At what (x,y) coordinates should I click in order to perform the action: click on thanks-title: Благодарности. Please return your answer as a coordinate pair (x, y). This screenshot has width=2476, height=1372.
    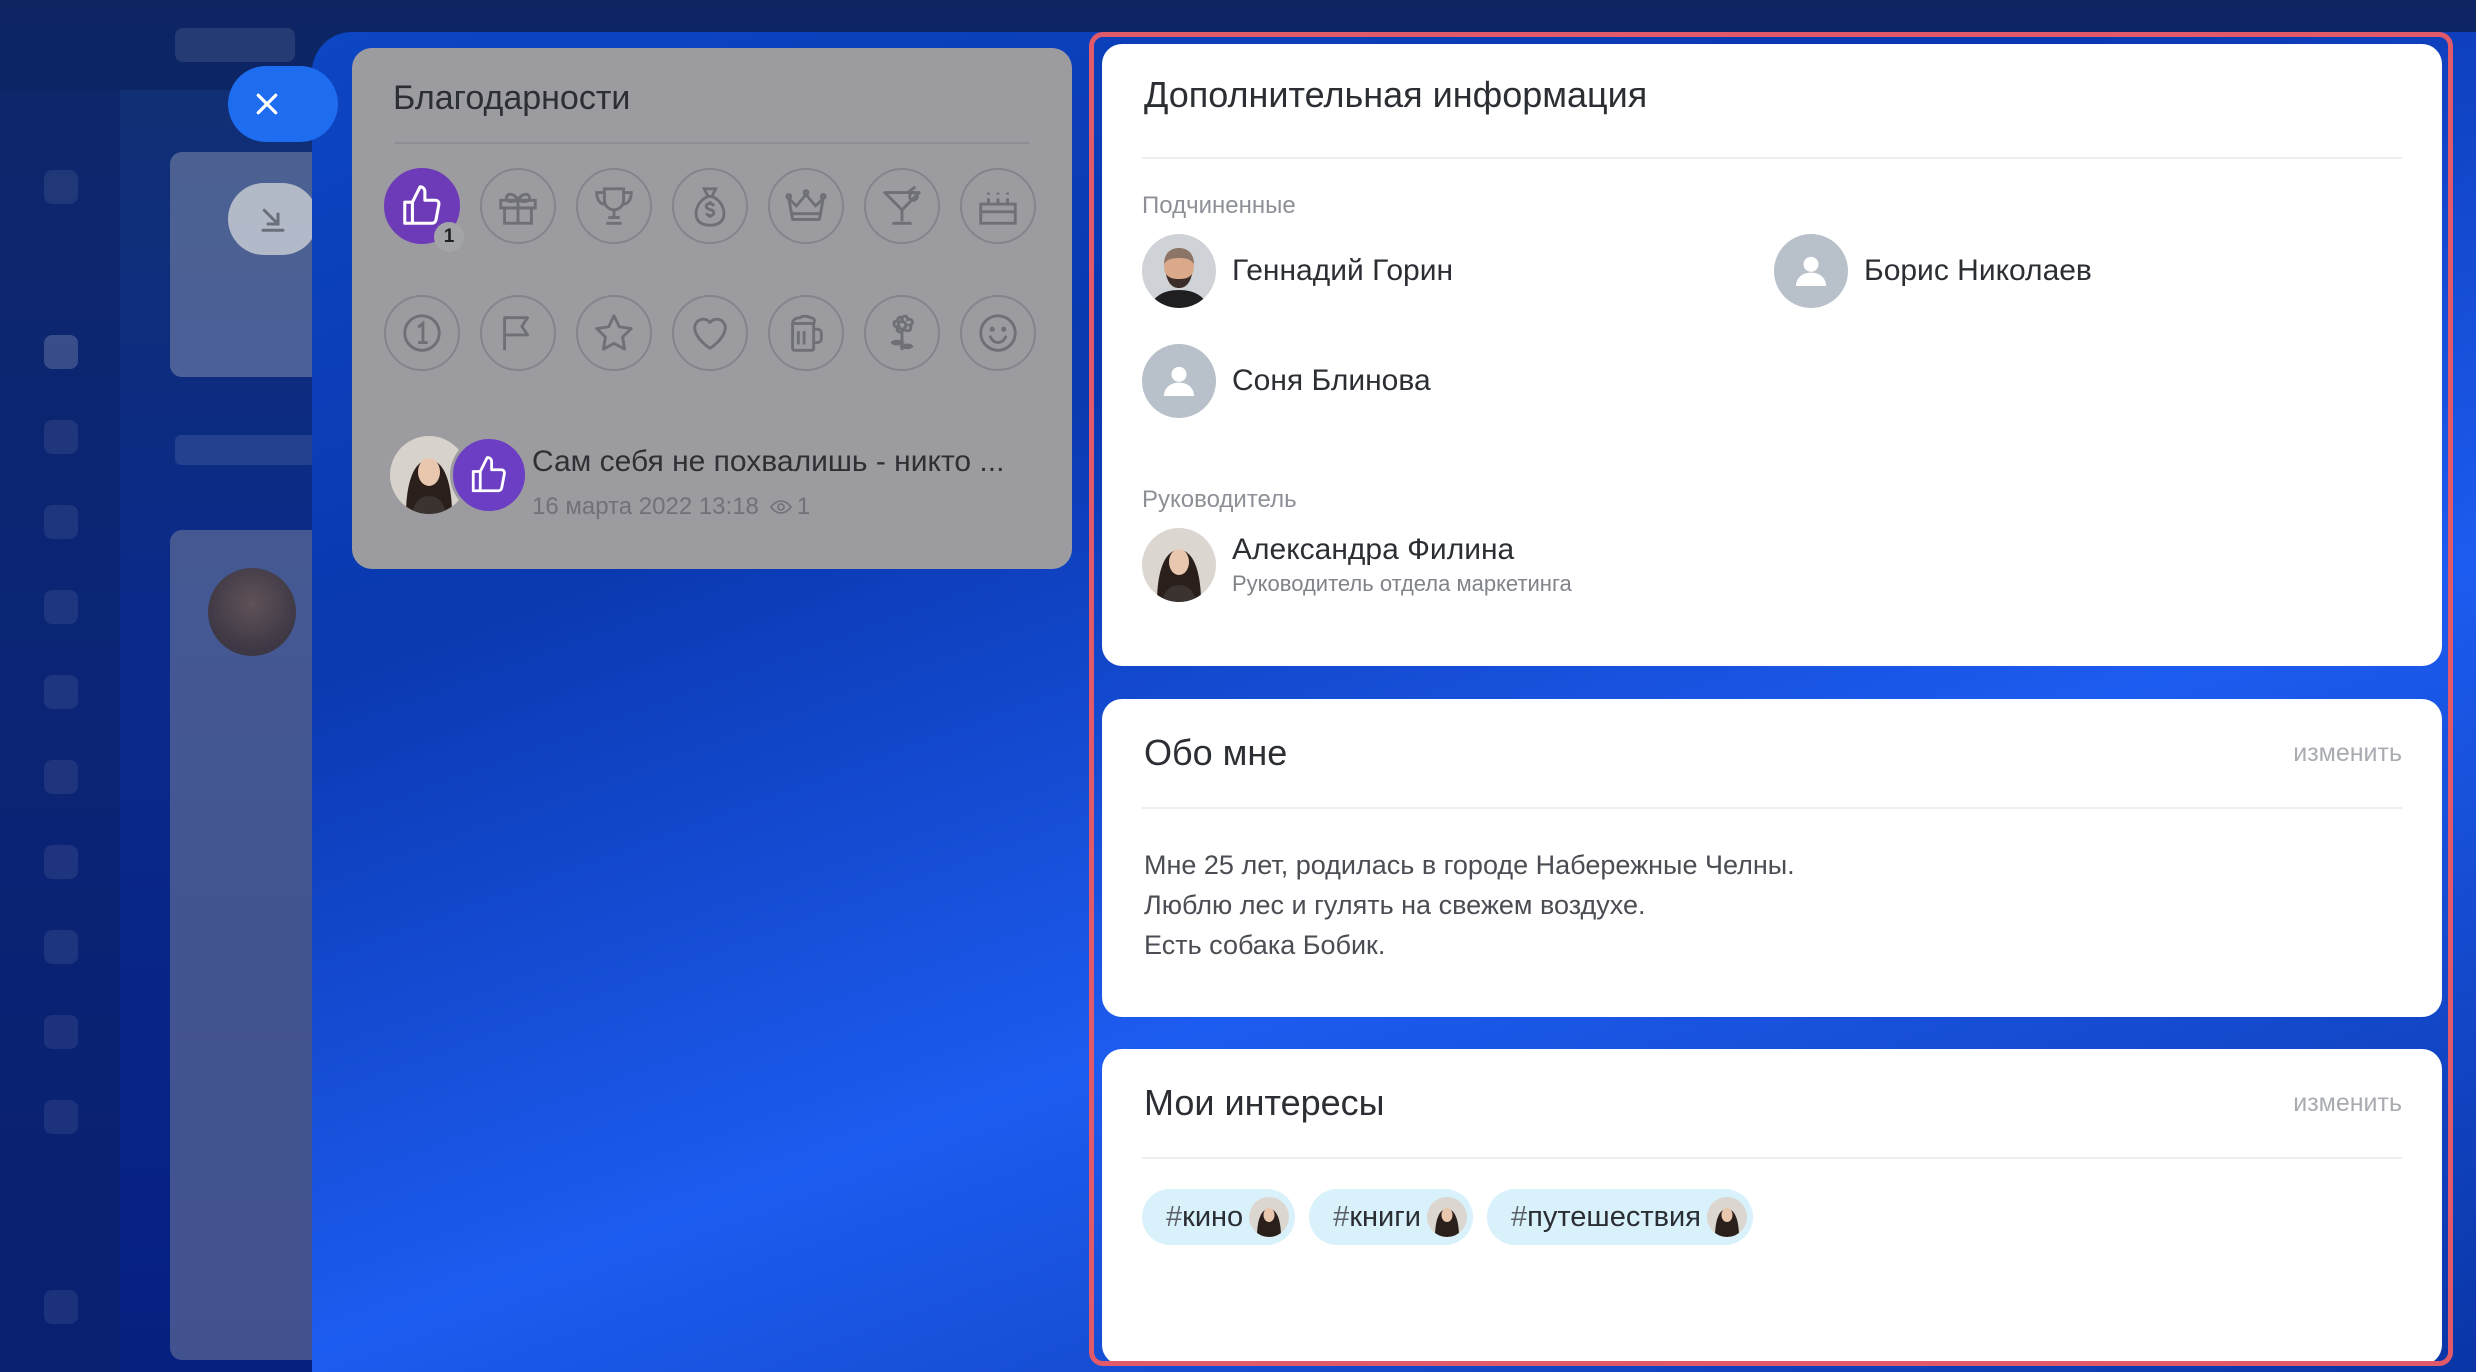
    Looking at the image, I should click on (512, 98).